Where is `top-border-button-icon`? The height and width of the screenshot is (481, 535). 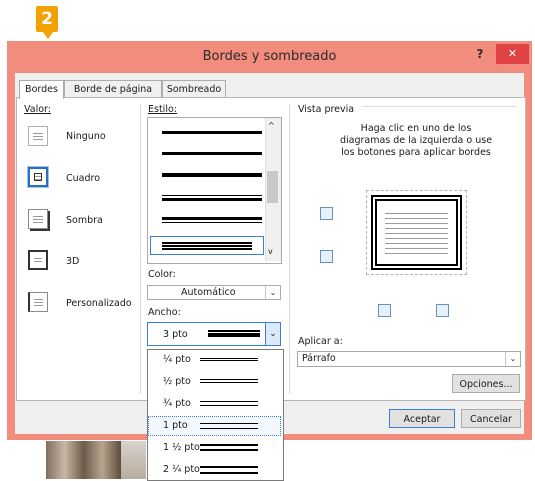 top-border-button-icon is located at coordinates (326, 213).